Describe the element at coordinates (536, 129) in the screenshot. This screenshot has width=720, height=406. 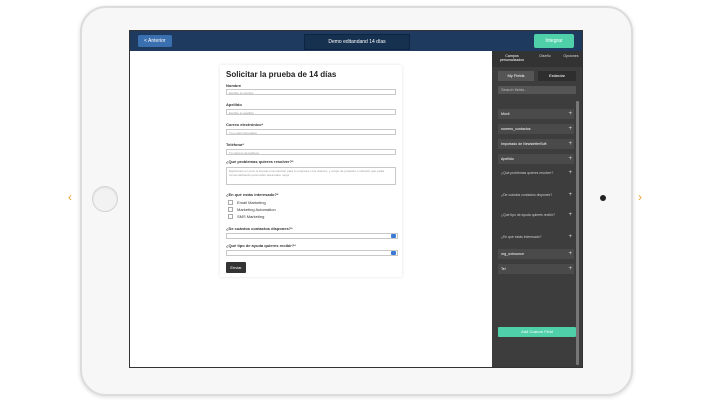
I see `field-item: numero_contactos +` at that location.